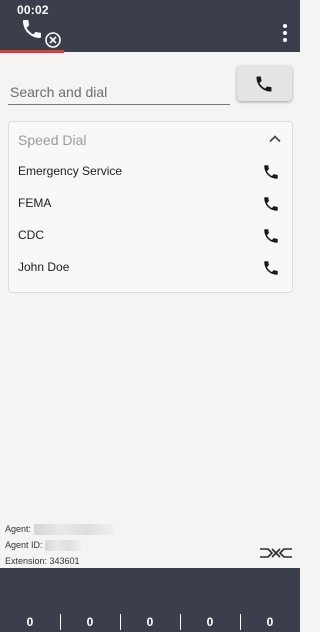 Image resolution: width=320 pixels, height=632 pixels. Describe the element at coordinates (210, 622) in the screenshot. I see `counter-4: 0` at that location.